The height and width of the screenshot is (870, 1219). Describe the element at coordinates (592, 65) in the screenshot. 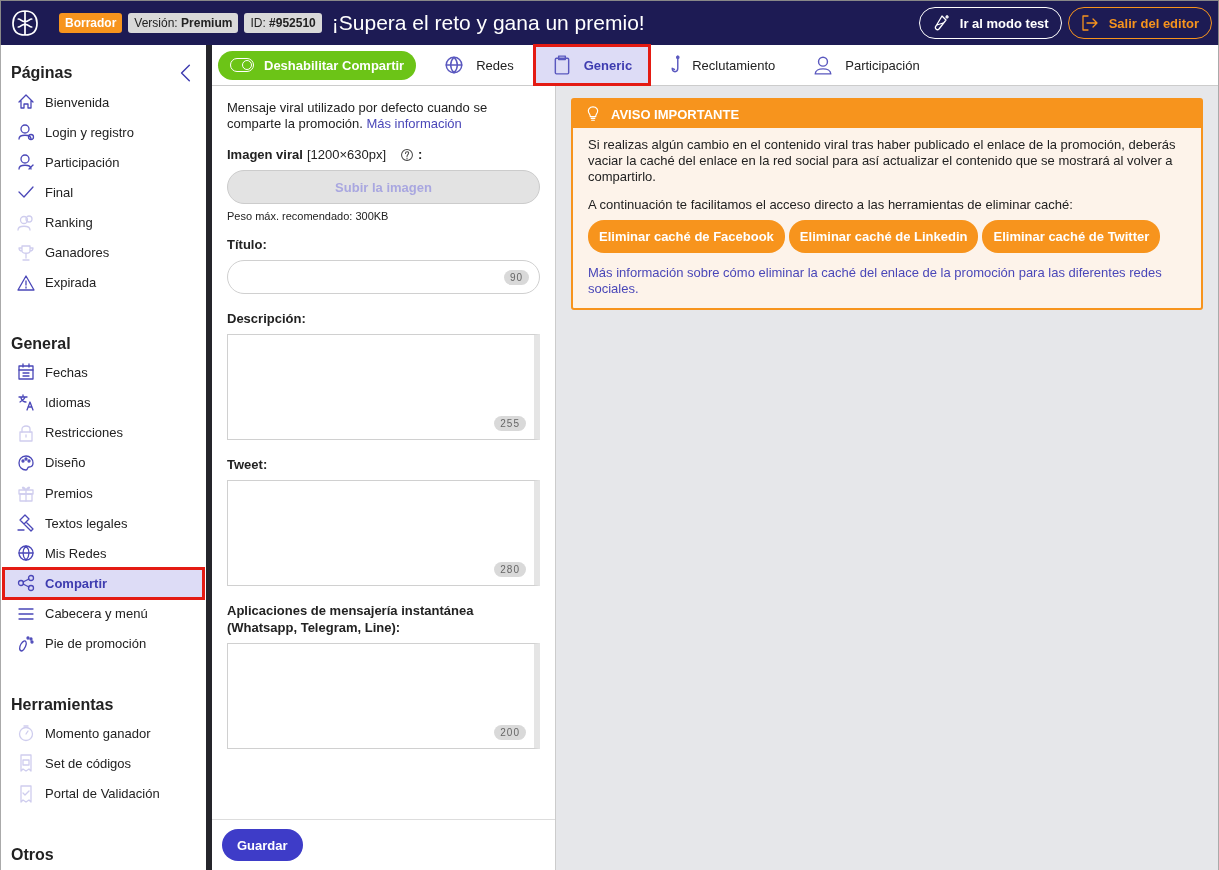

I see `tab: Generic` at that location.